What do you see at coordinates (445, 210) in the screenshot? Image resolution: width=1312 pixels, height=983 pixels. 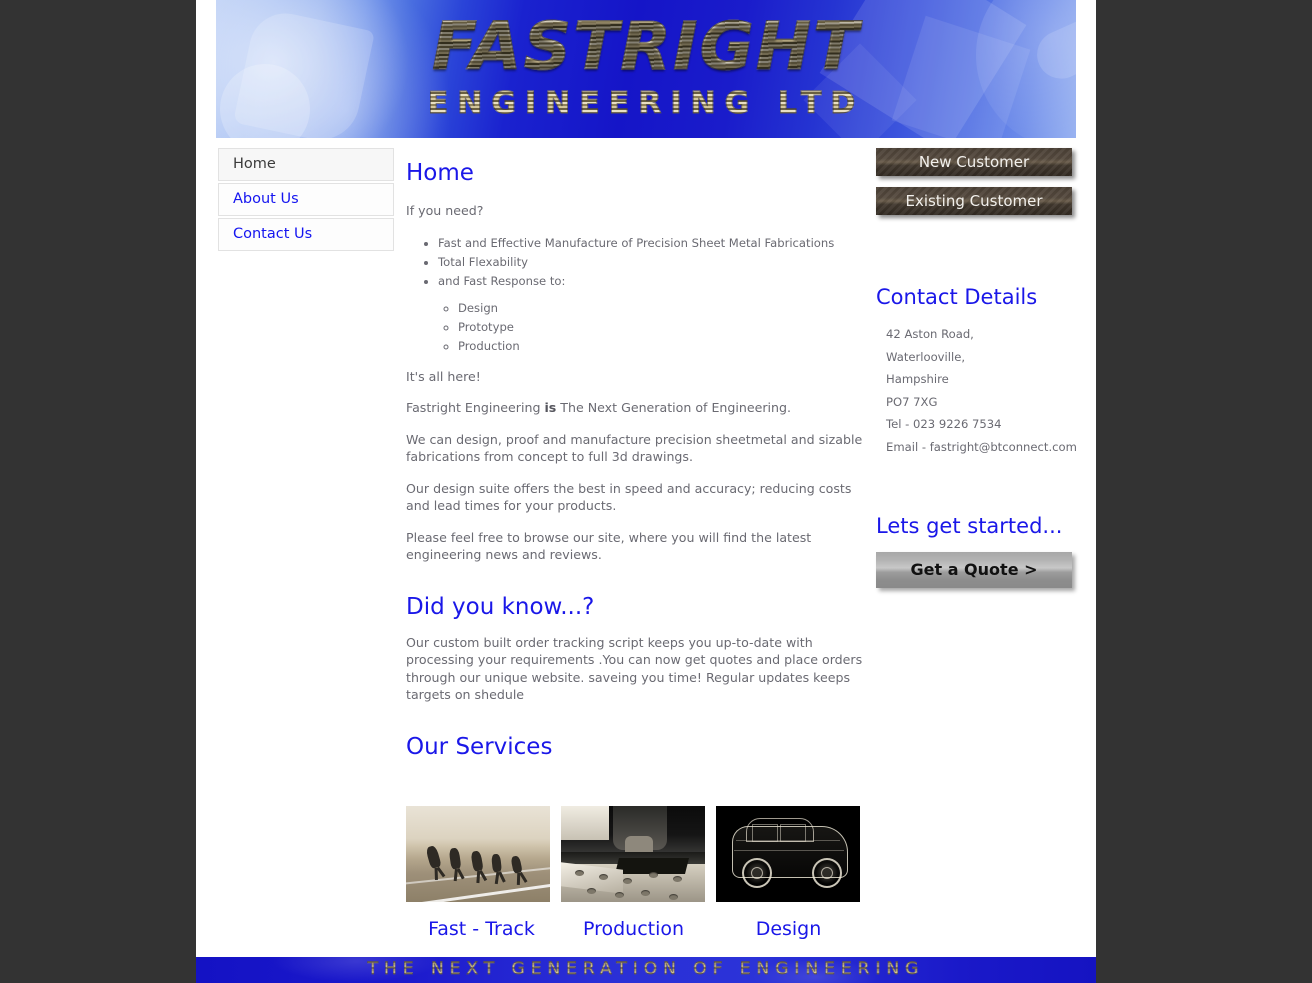 I see `intro-text: If you need?` at bounding box center [445, 210].